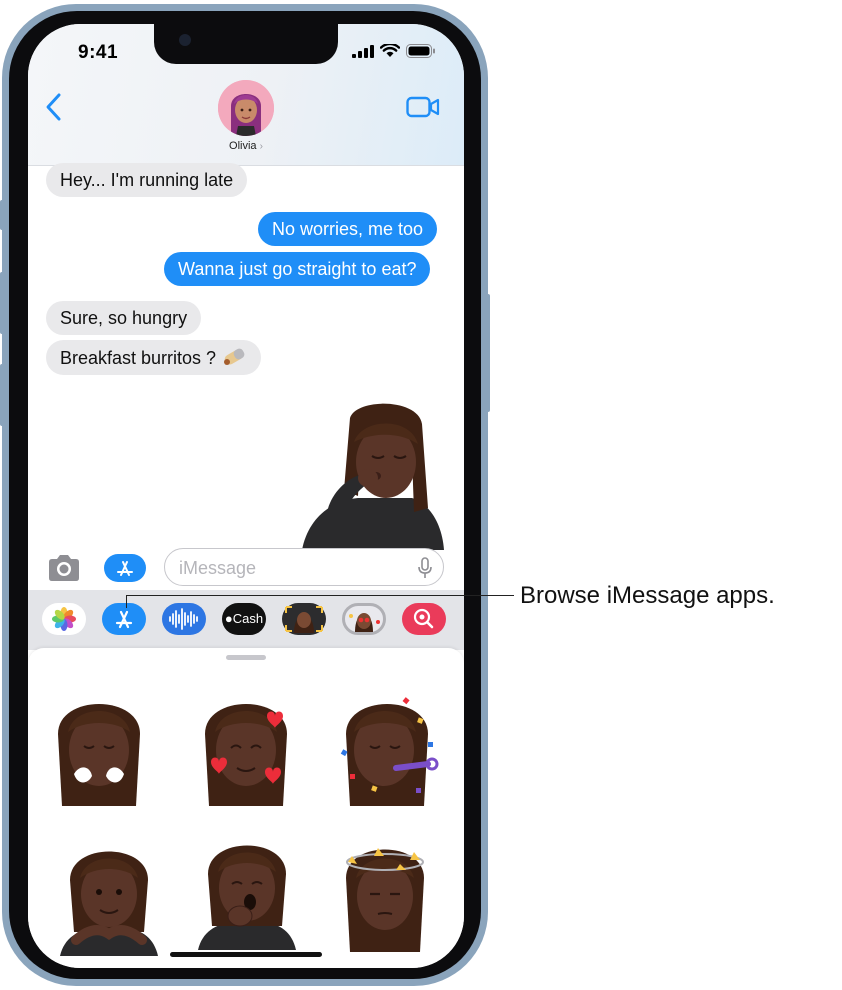 This screenshot has width=842, height=990. I want to click on app-drawer: ●Cash, so click(246, 620).